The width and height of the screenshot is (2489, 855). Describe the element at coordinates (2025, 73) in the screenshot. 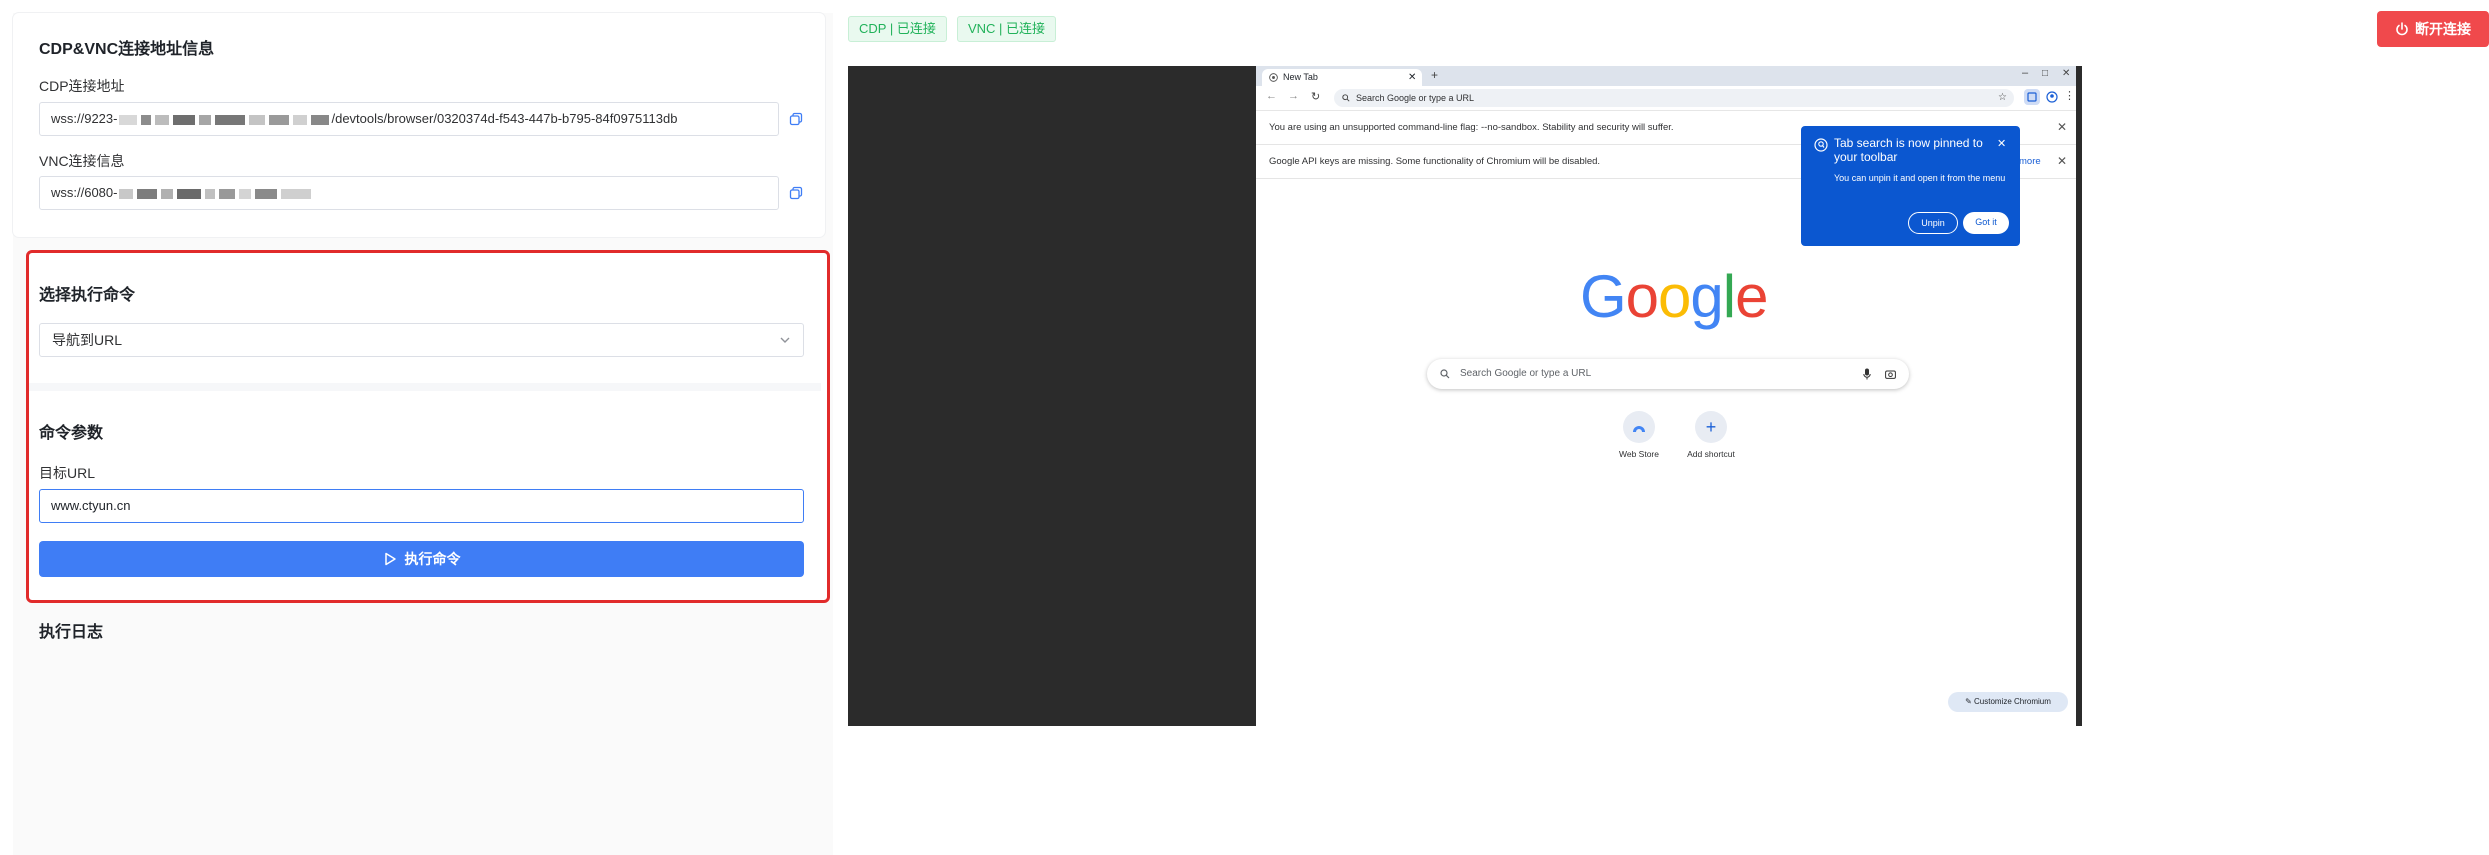

I see `minimize-icon: –` at that location.